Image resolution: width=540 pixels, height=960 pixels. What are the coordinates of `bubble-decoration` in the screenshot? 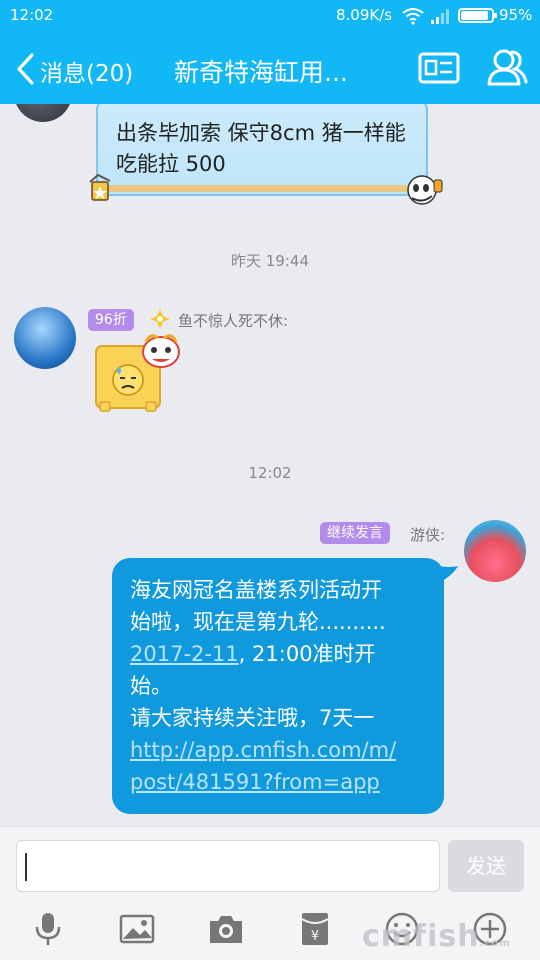 It's located at (261, 188).